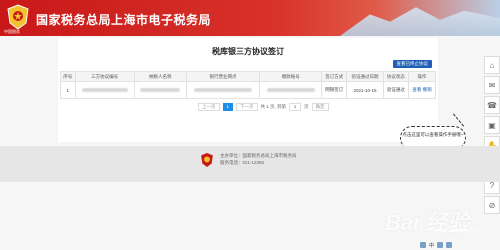  I want to click on verify-date: 2021-10-15, so click(365, 90).